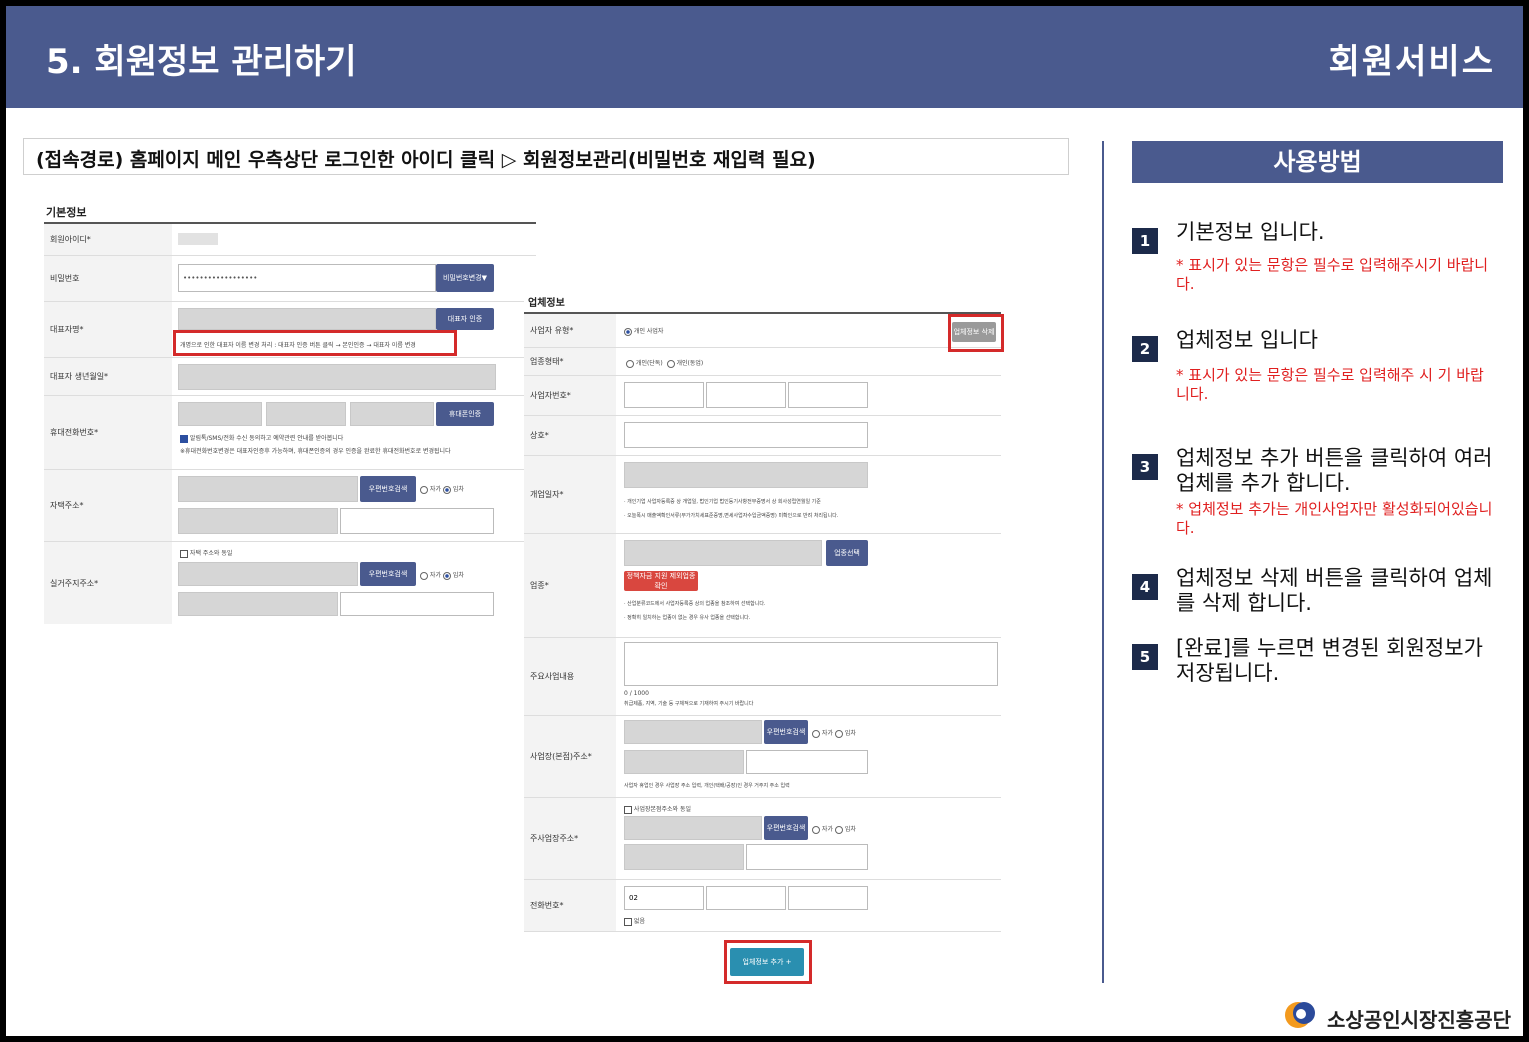  I want to click on row-real-address: 실거주지주소* 자택 주소와 동일 우편번호검색 자가 임차, so click(290, 583).